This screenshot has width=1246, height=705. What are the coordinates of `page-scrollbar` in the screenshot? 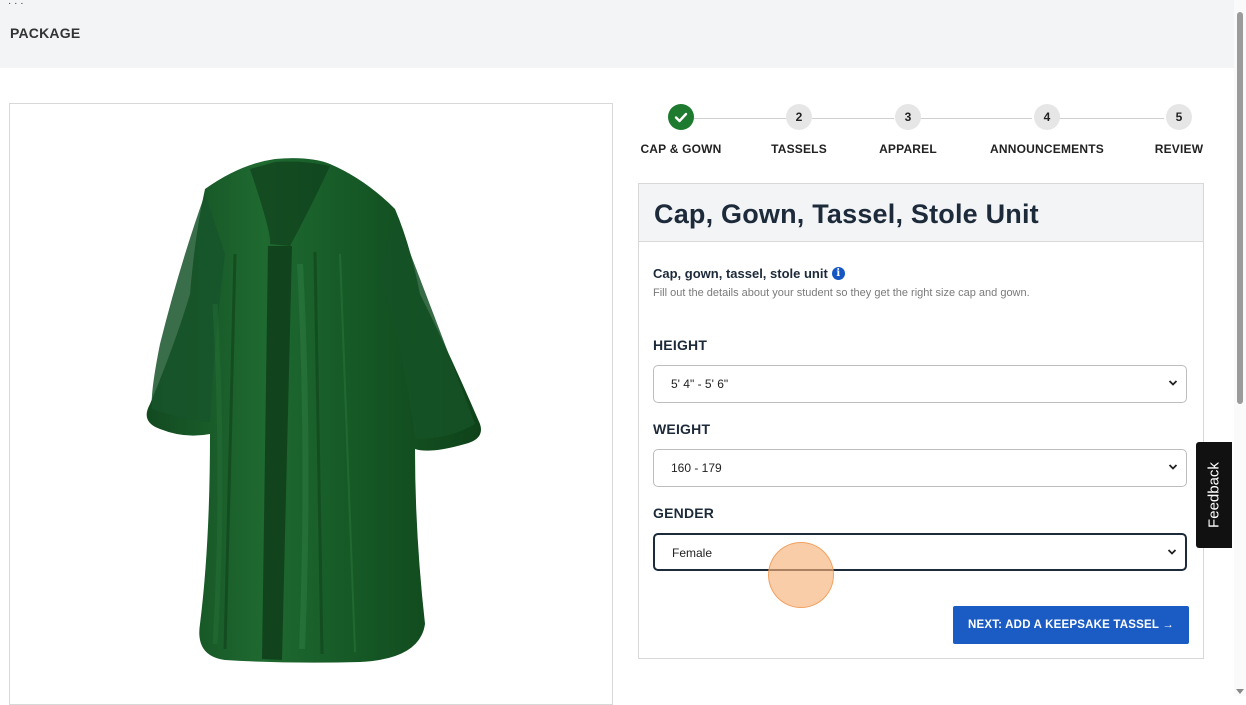 It's located at (1240, 348).